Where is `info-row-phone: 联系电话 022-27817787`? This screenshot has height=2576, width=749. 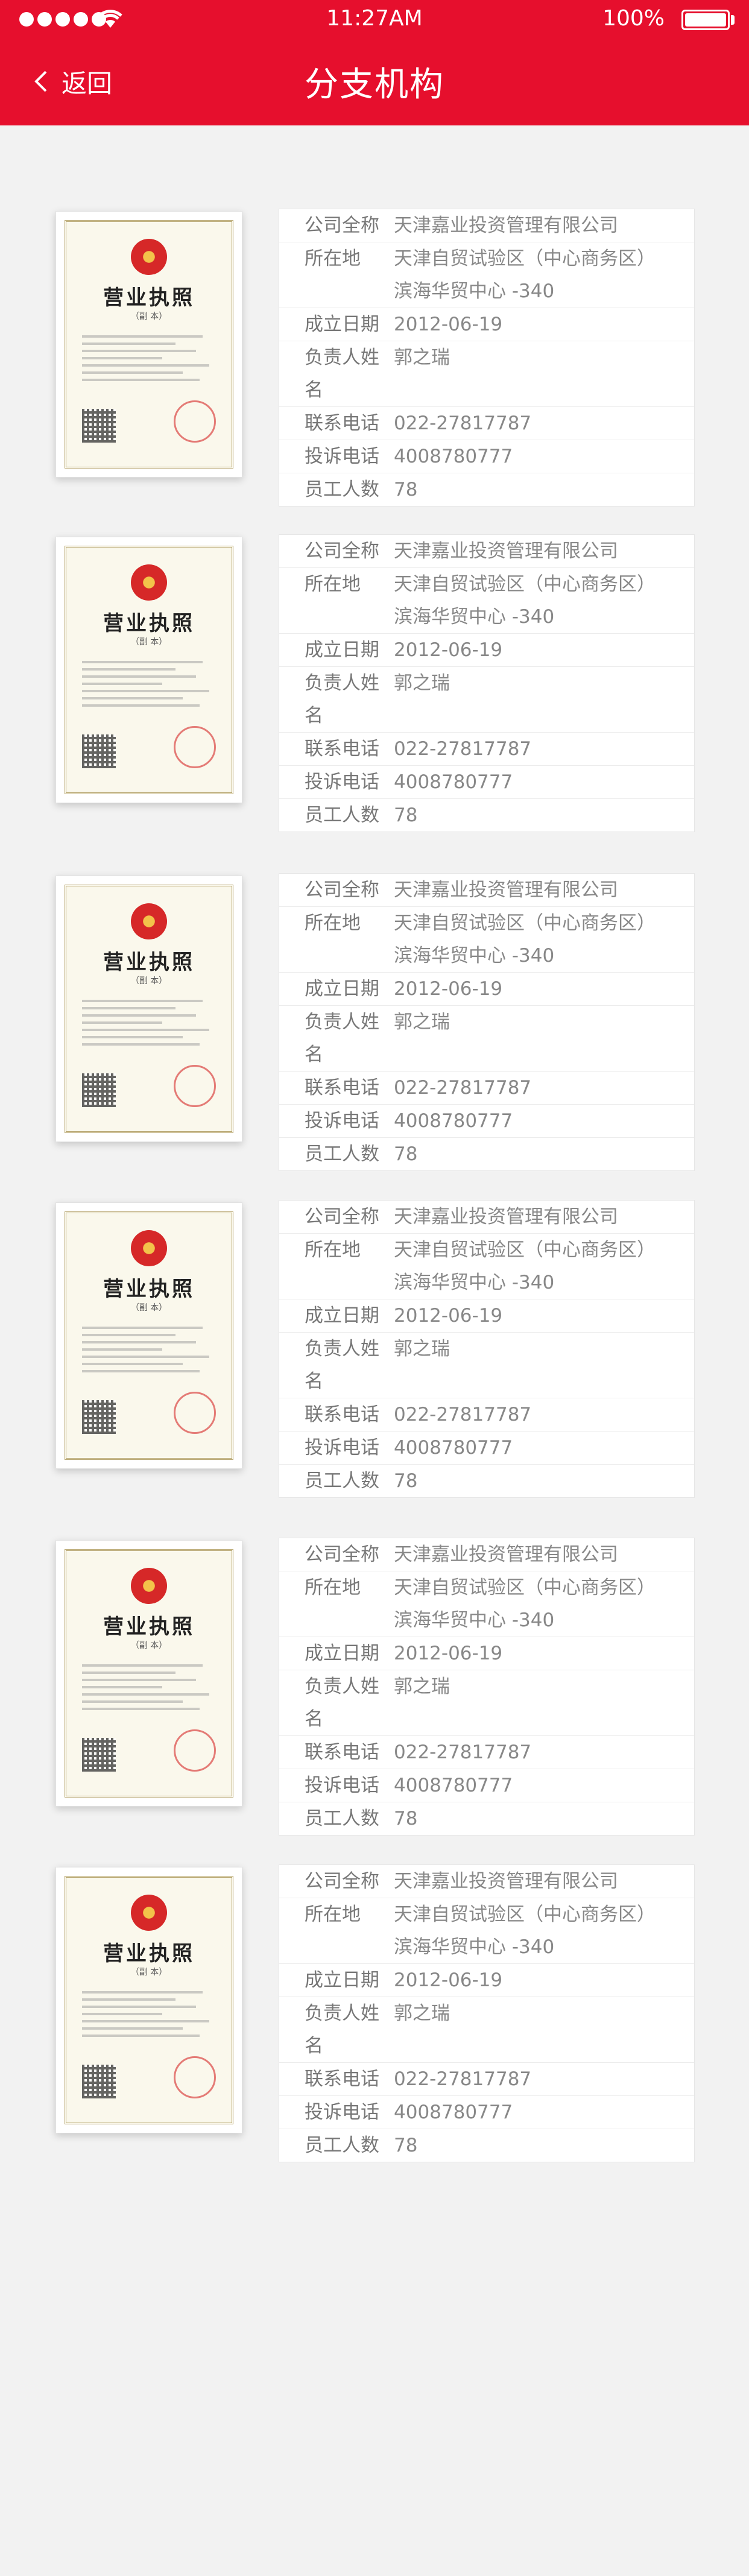
info-row-phone: 联系电话 022-27817787 is located at coordinates (486, 423).